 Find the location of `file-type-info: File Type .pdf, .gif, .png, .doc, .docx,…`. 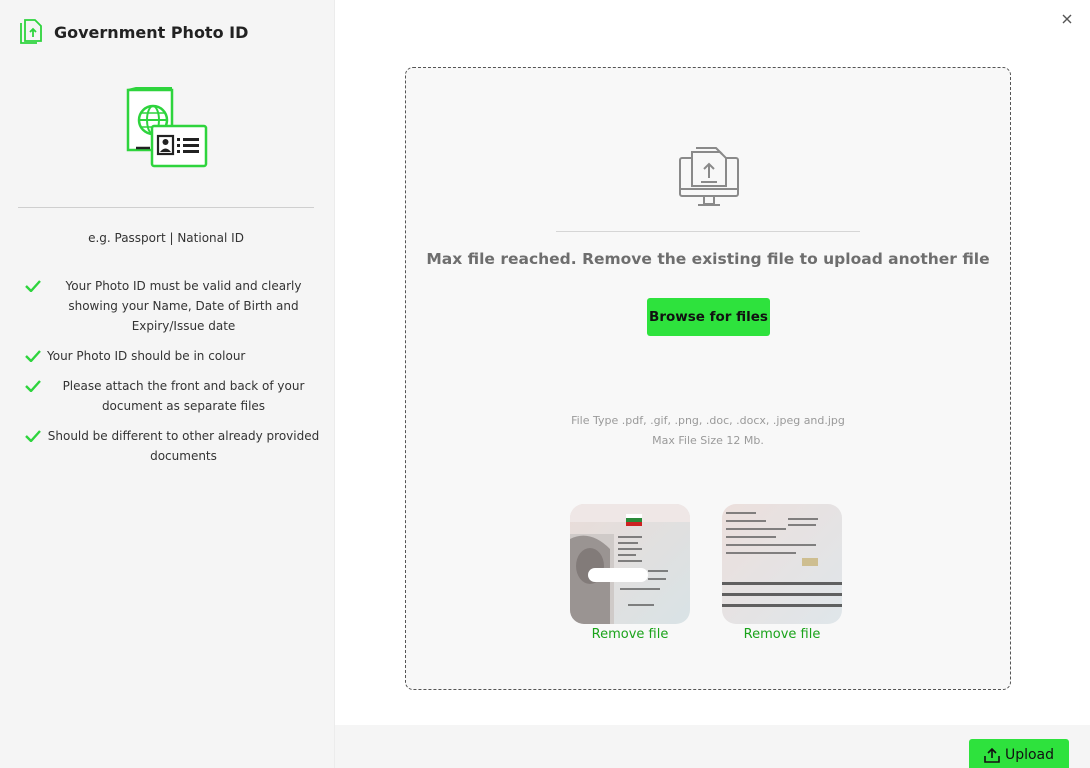

file-type-info: File Type .pdf, .gif, .png, .doc, .docx,… is located at coordinates (708, 431).